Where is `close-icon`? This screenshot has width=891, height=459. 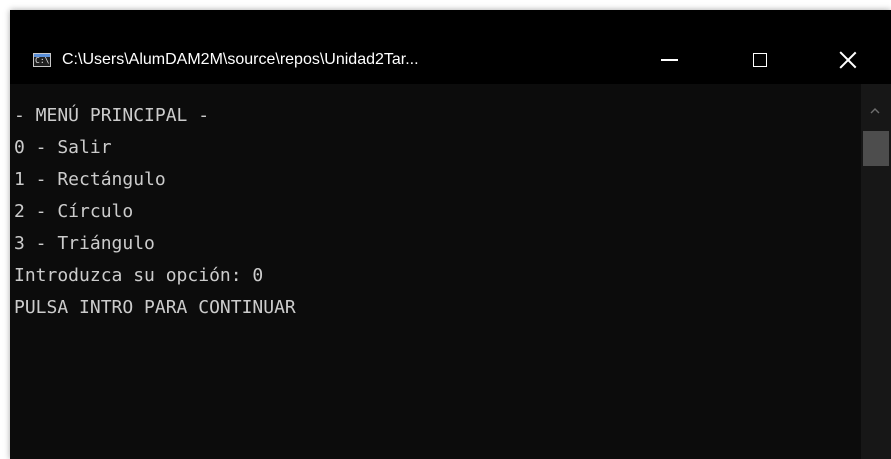 close-icon is located at coordinates (848, 60).